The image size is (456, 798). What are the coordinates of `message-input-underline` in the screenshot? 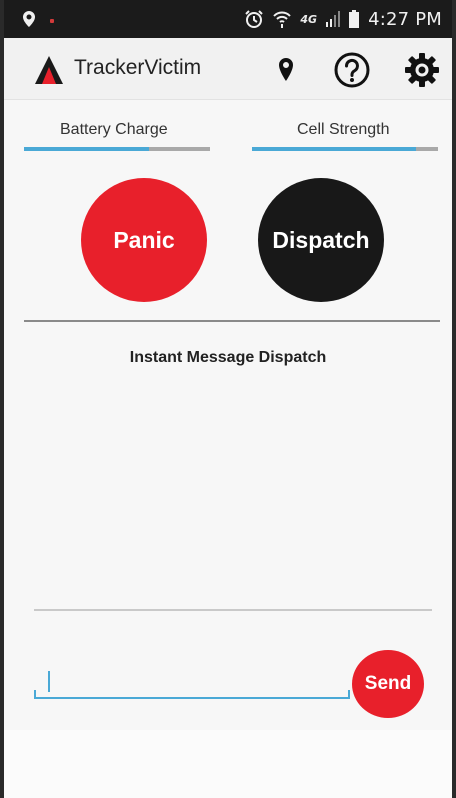 It's located at (192, 698).